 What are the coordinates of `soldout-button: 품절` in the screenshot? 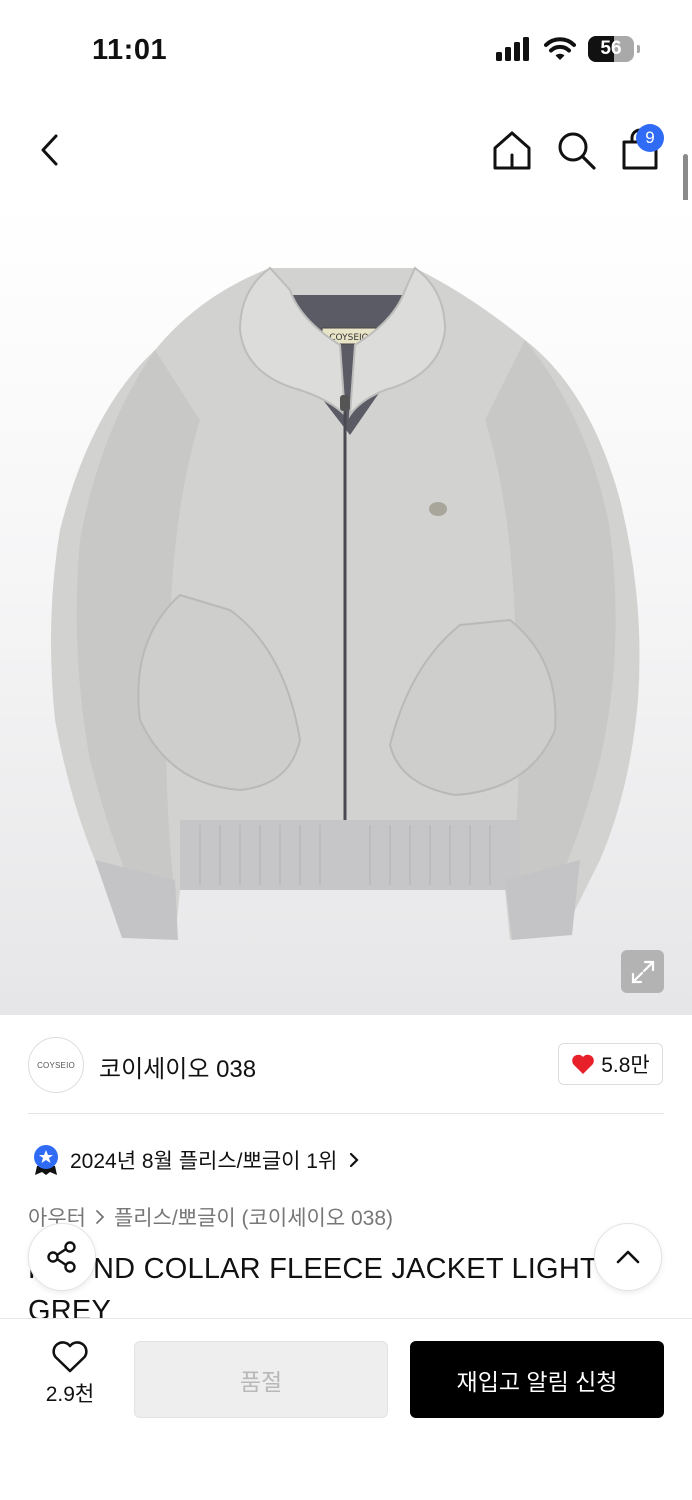 It's located at (261, 1379).